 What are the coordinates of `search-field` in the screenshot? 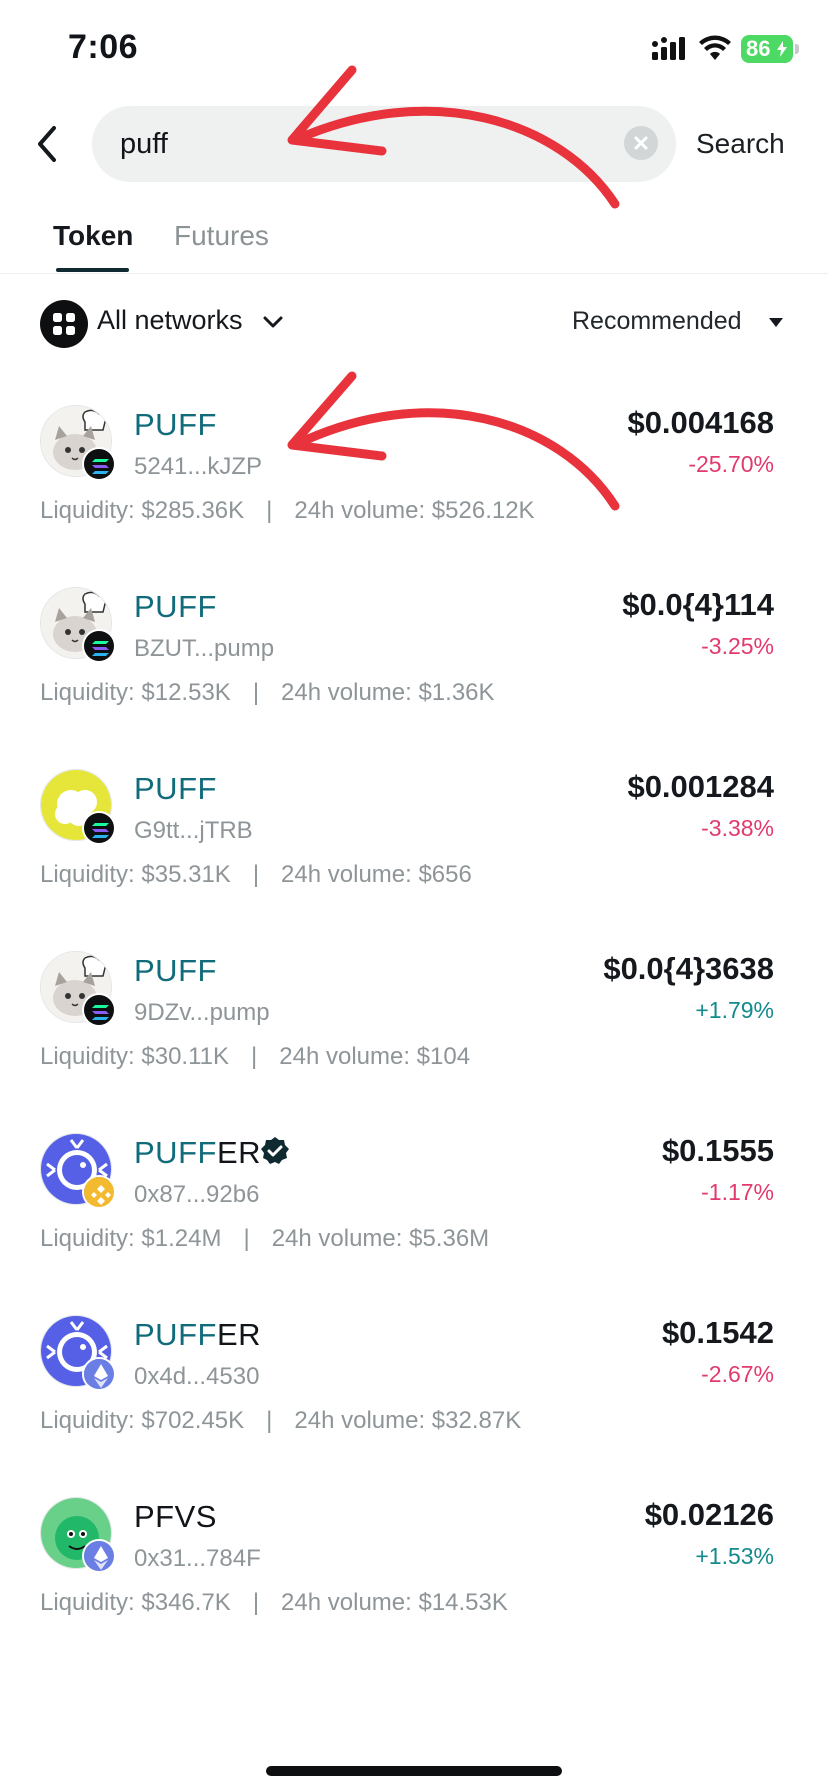 It's located at (384, 144).